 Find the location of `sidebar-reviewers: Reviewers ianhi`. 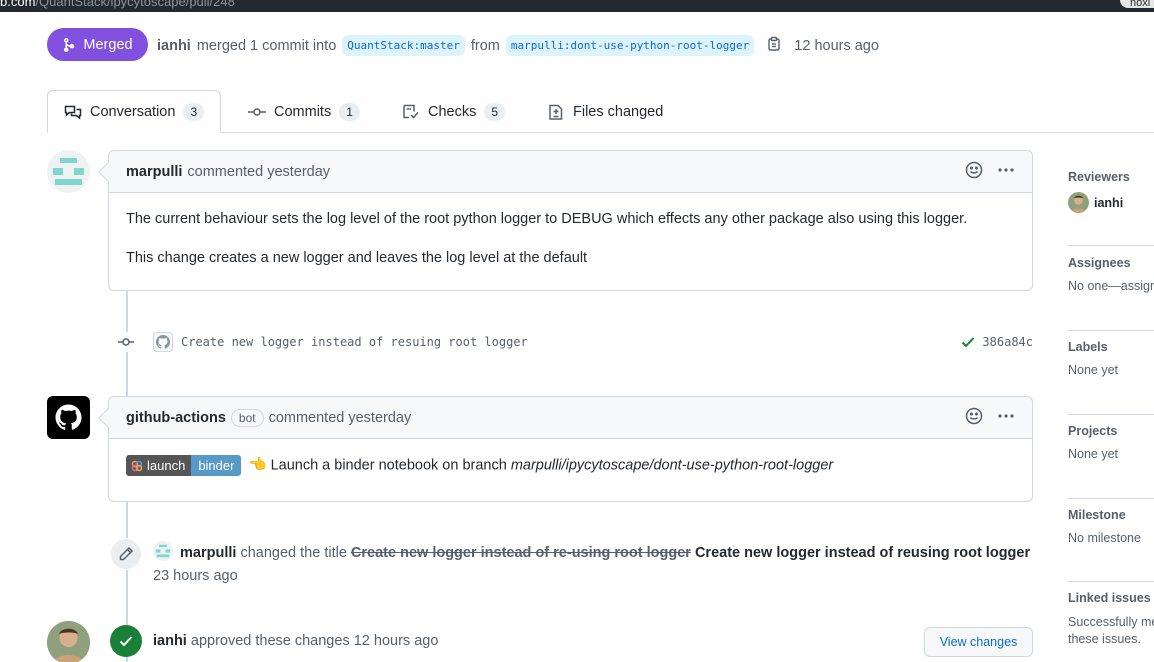

sidebar-reviewers: Reviewers ianhi is located at coordinates (1111, 208).